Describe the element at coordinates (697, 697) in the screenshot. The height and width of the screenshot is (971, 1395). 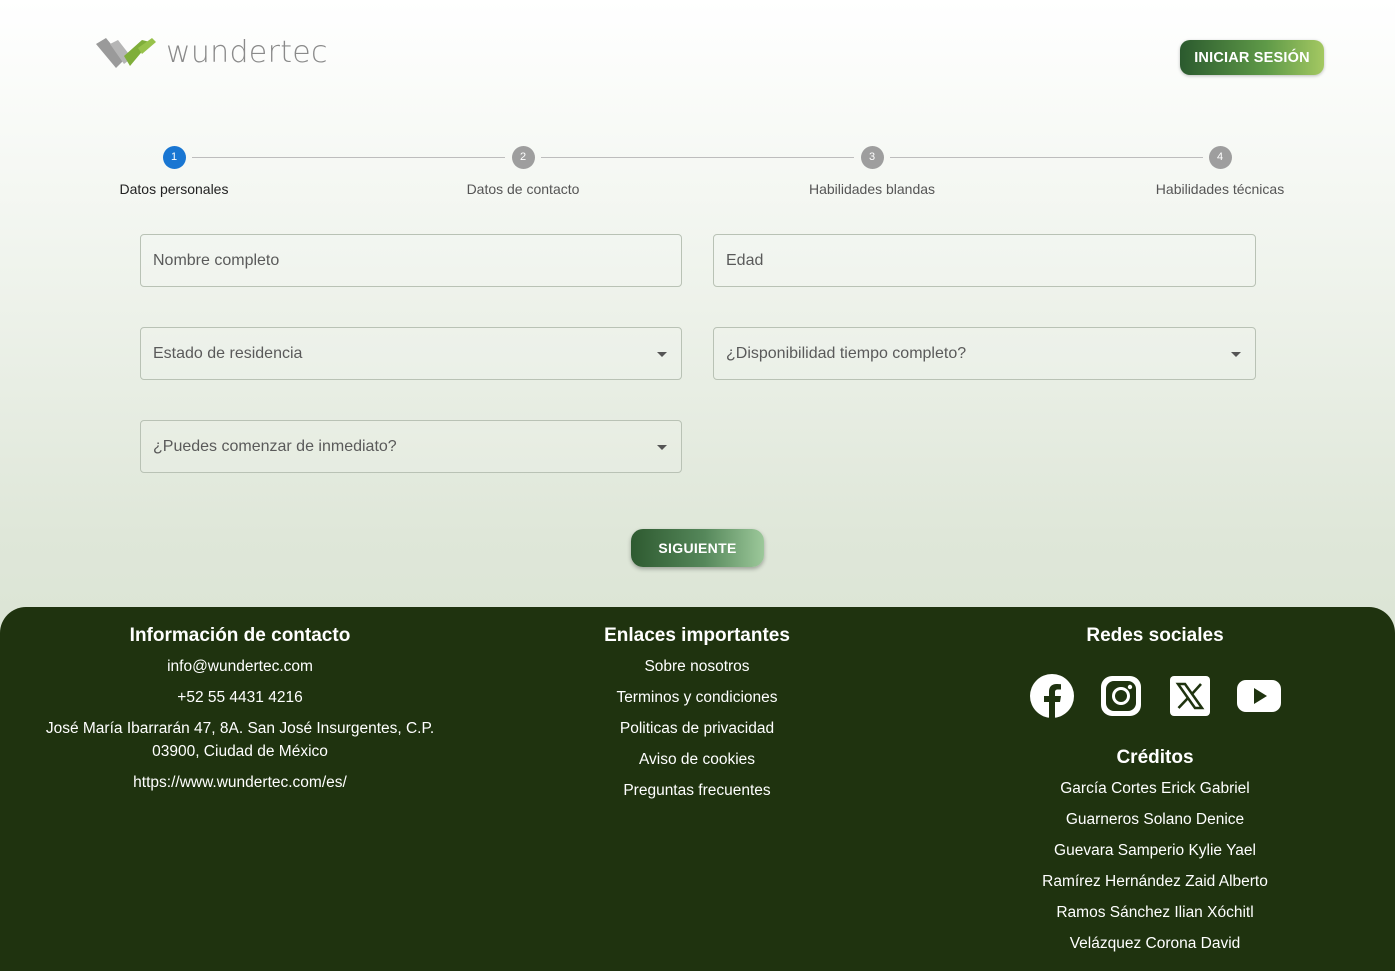
I see `link-terminos: Terminos y condiciones` at that location.